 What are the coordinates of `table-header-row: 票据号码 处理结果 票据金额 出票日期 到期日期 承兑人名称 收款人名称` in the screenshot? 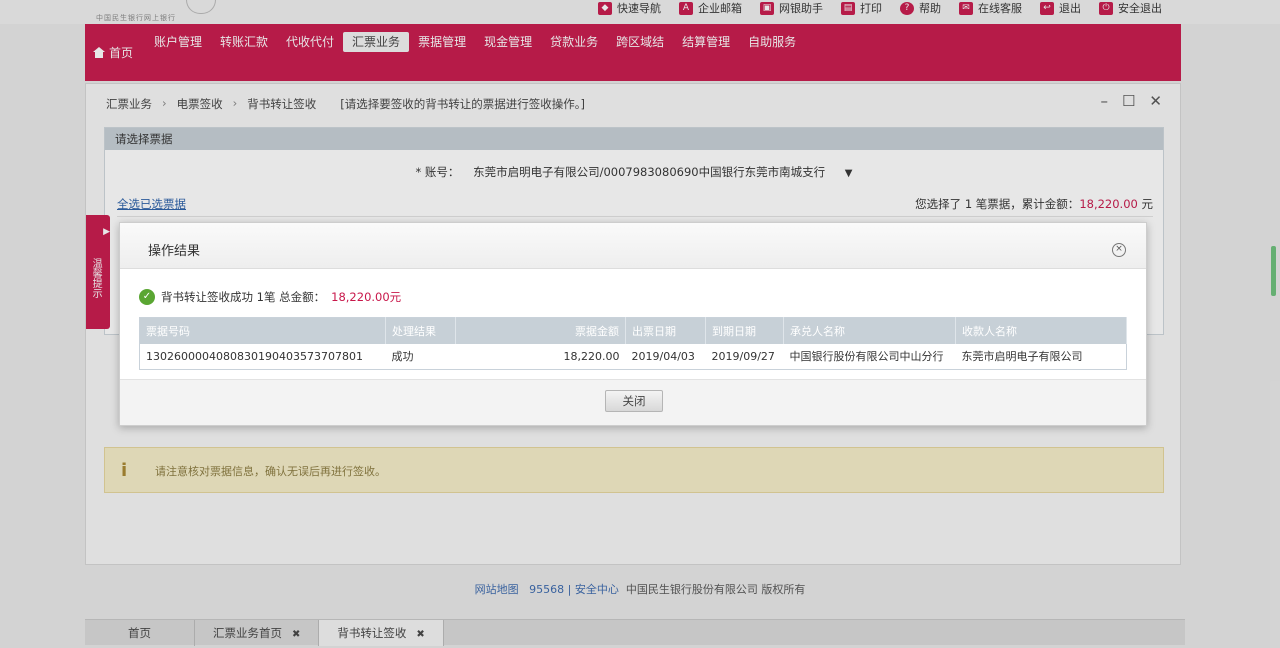 It's located at (633, 330).